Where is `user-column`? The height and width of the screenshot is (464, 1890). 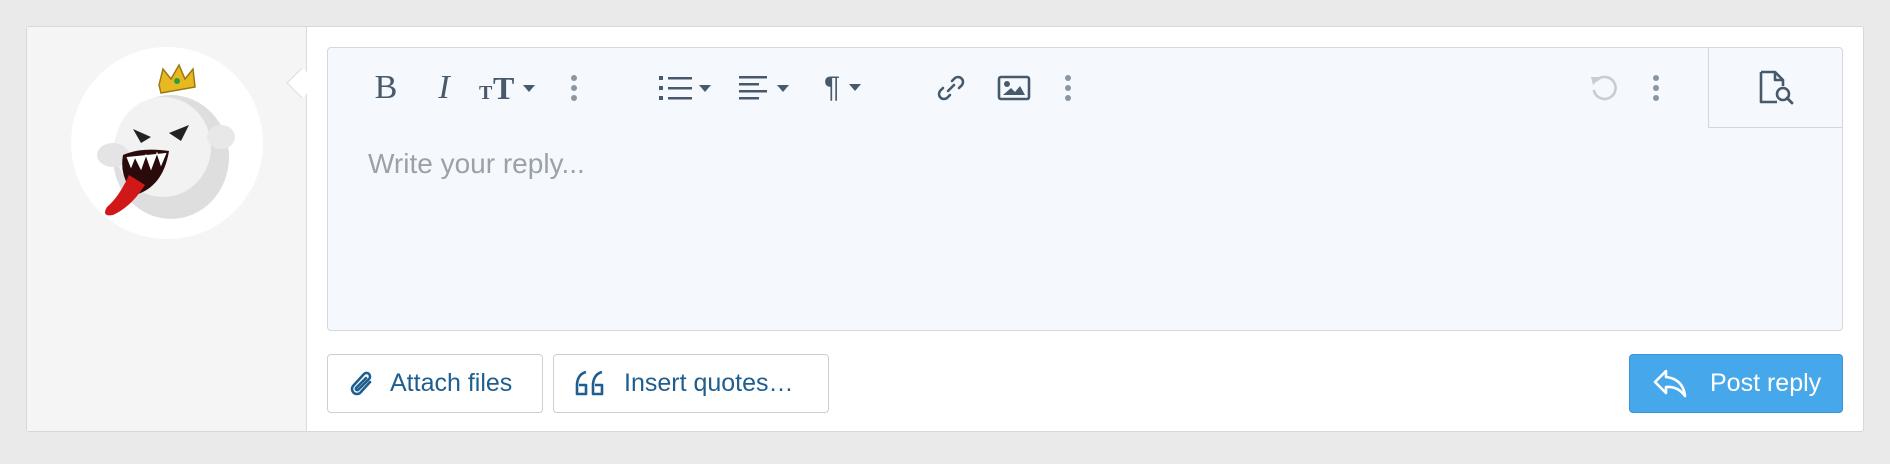
user-column is located at coordinates (167, 229).